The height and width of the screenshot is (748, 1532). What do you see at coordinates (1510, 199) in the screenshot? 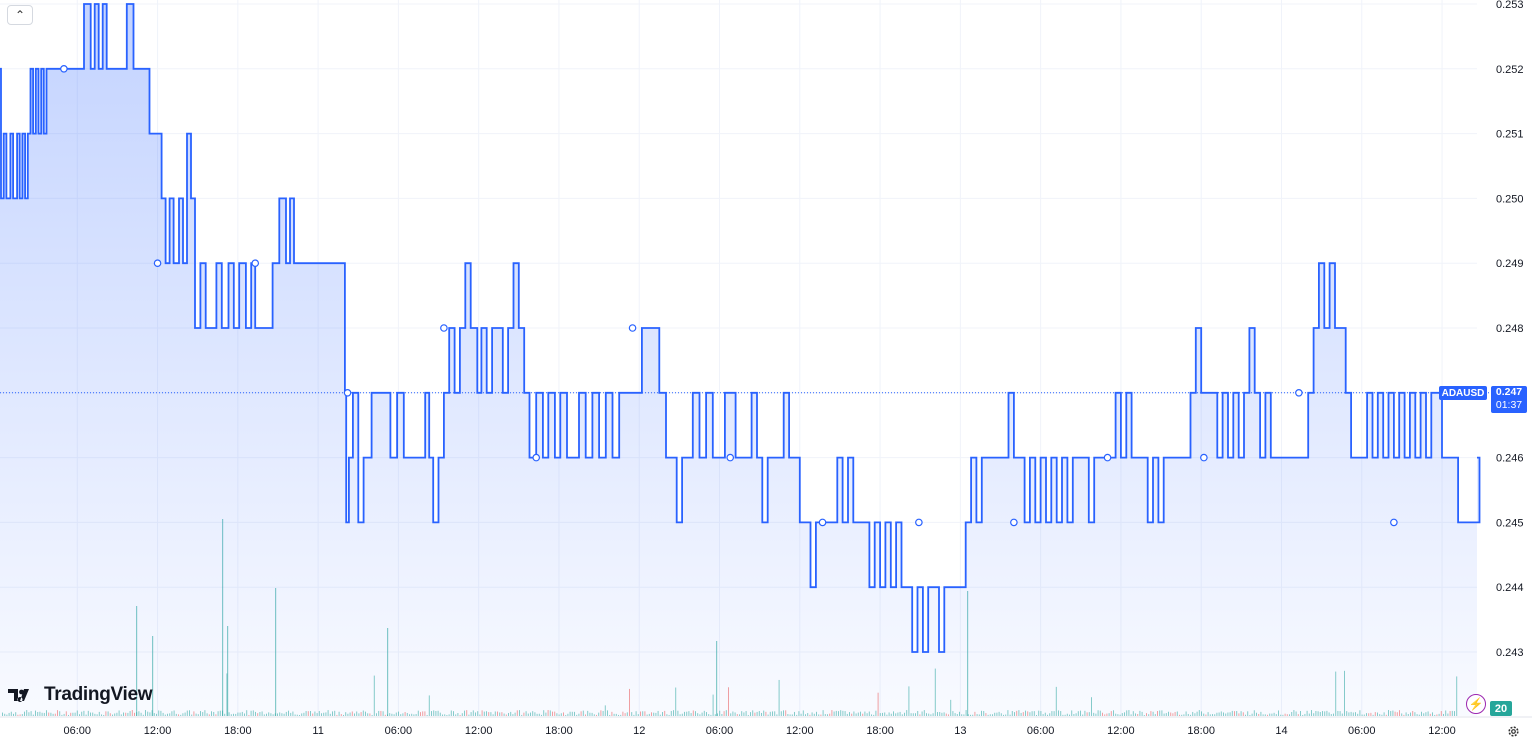
I see `y-tick-label: 0.250` at bounding box center [1510, 199].